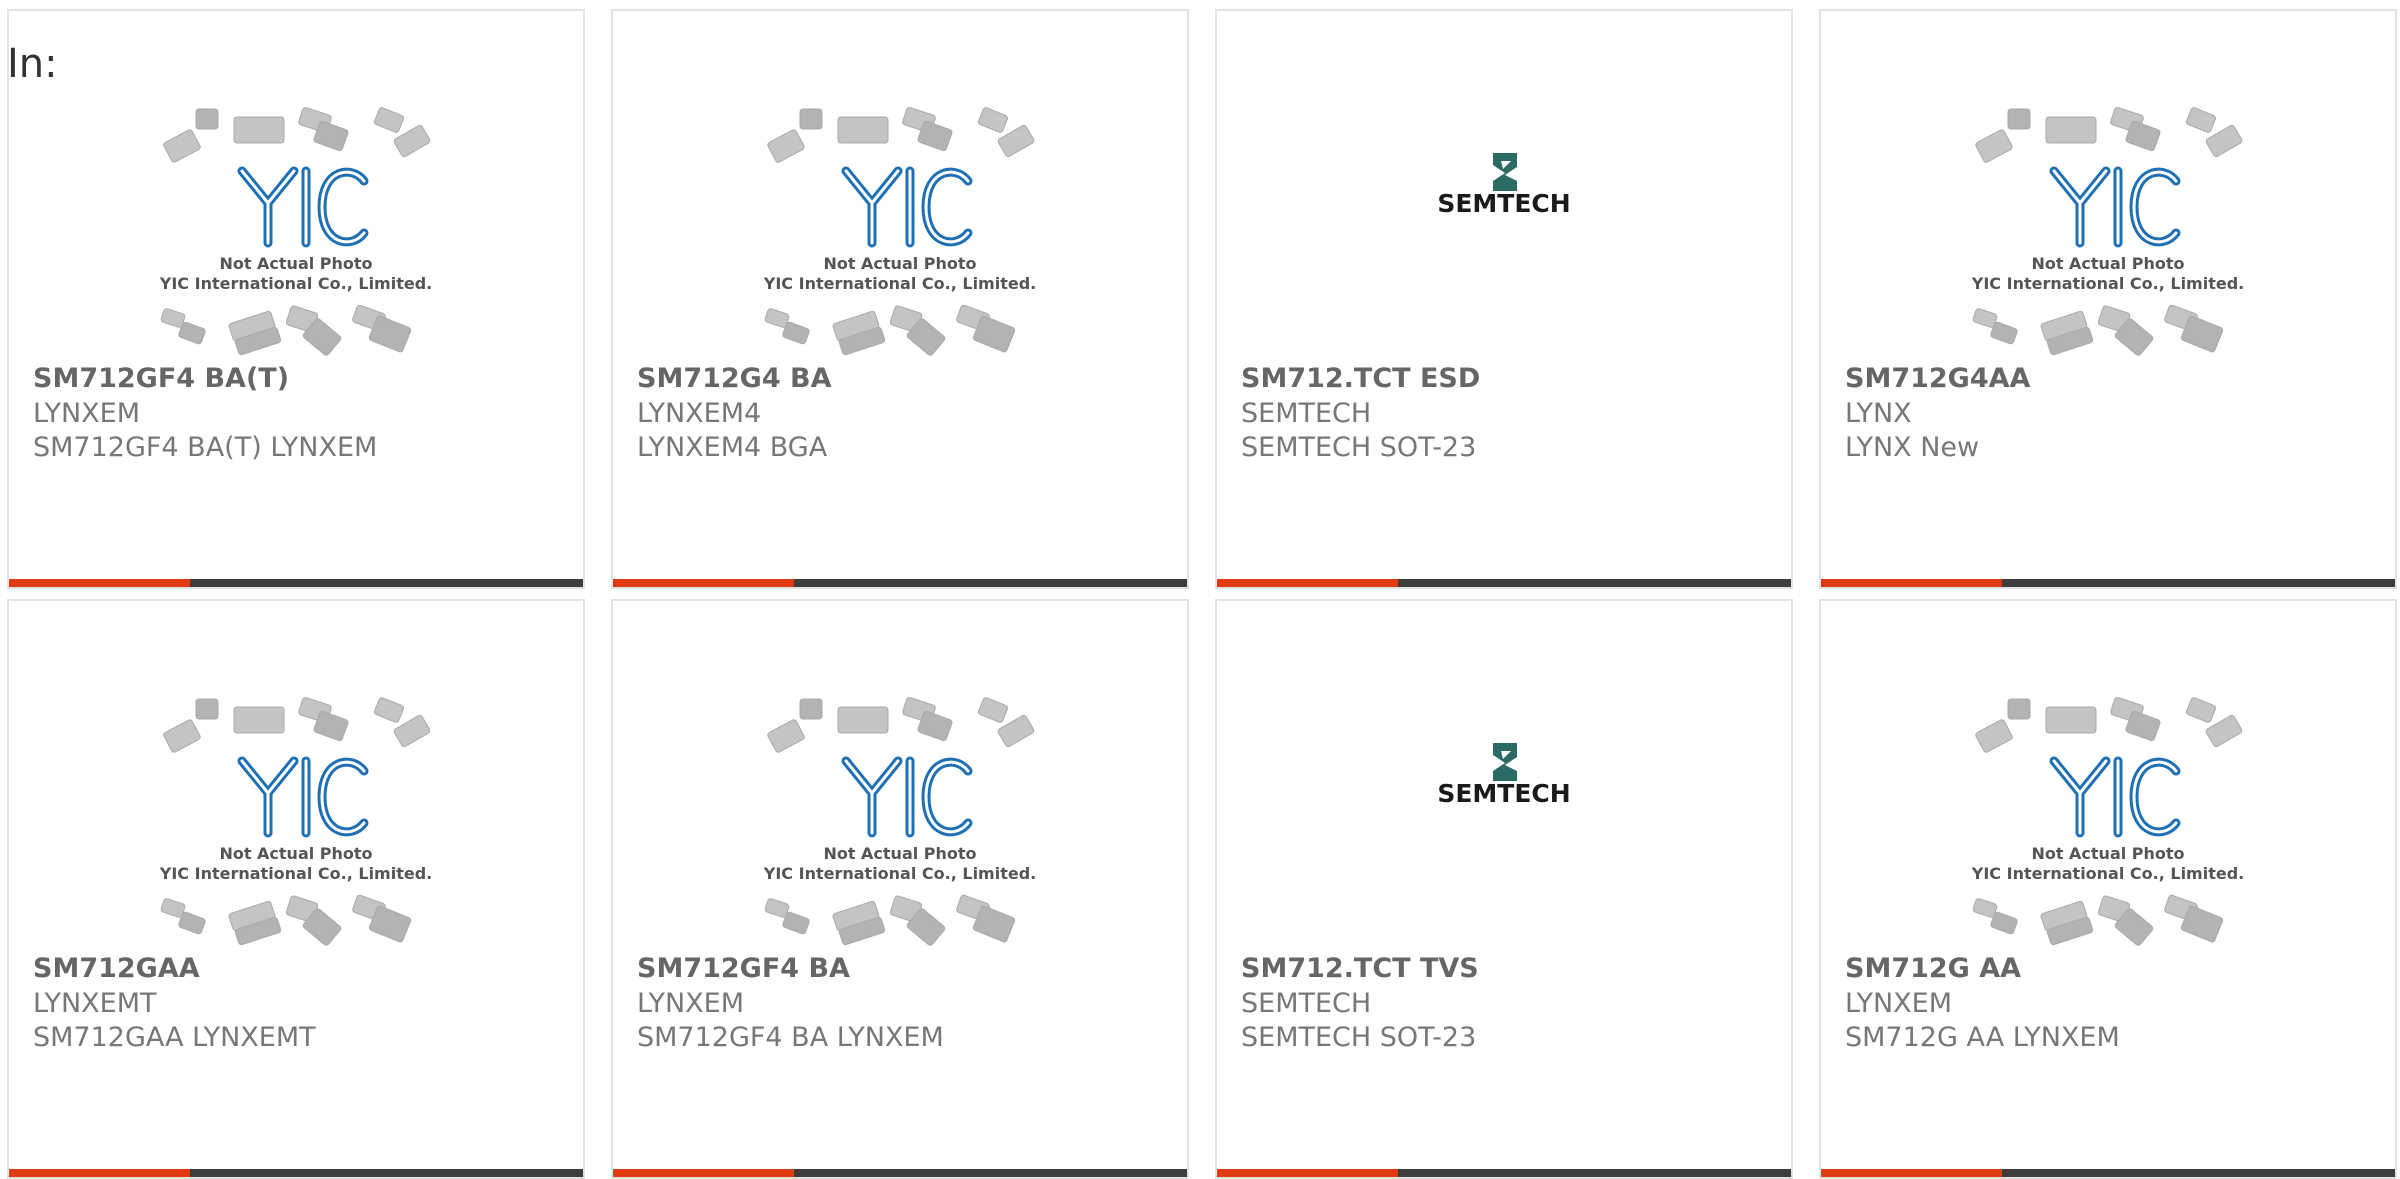 The width and height of the screenshot is (2400, 1179). Describe the element at coordinates (1360, 969) in the screenshot. I see `part-number: SM712.TCT TVS` at that location.